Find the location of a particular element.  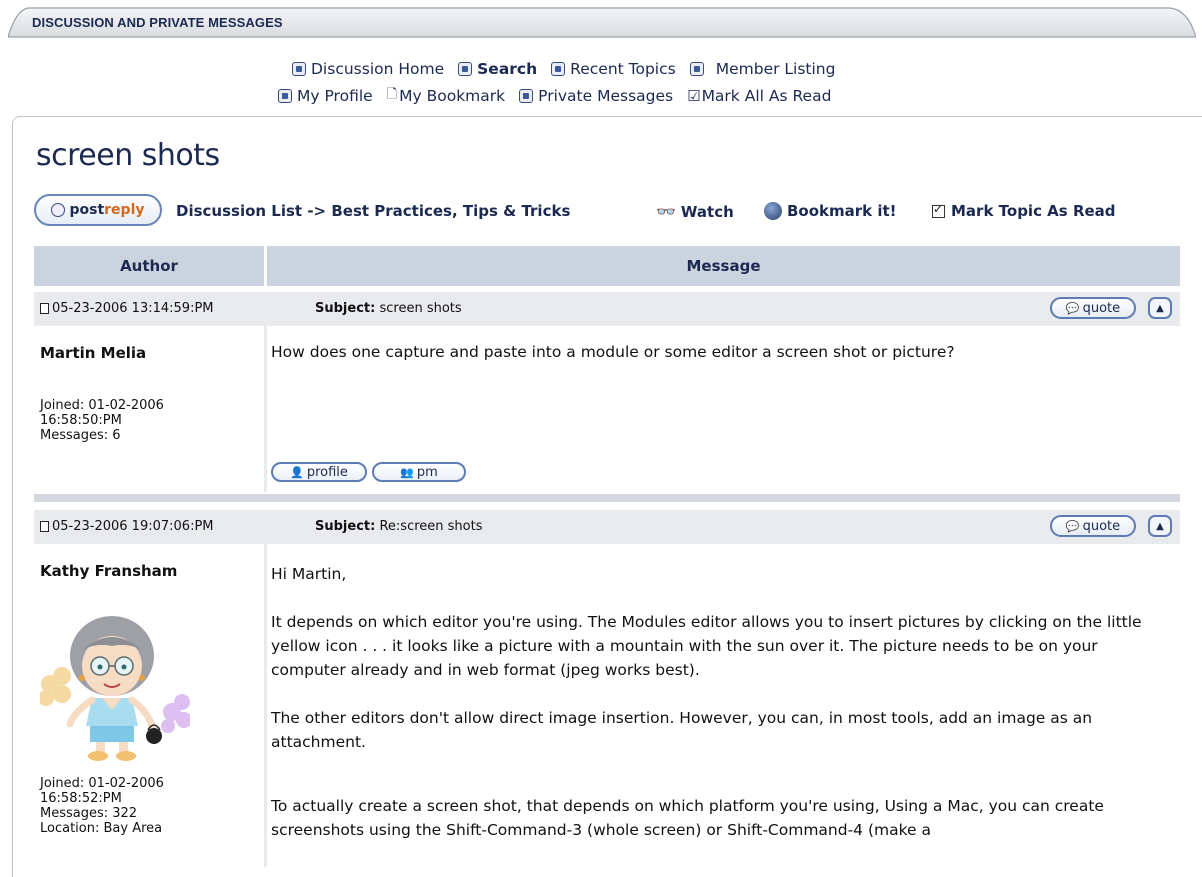

watch-link: 👓 Watch is located at coordinates (695, 211).